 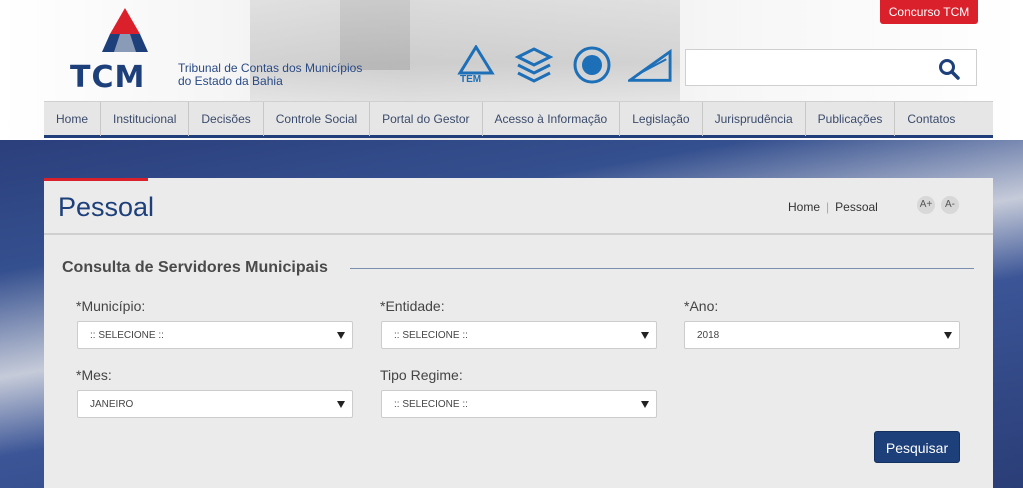 I want to click on mes-value: JANEIRO, so click(x=112, y=404).